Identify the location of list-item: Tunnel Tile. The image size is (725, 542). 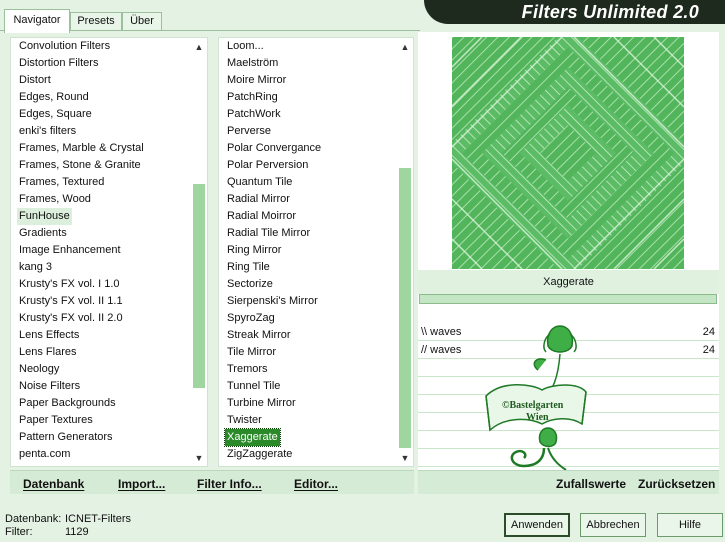
(253, 386).